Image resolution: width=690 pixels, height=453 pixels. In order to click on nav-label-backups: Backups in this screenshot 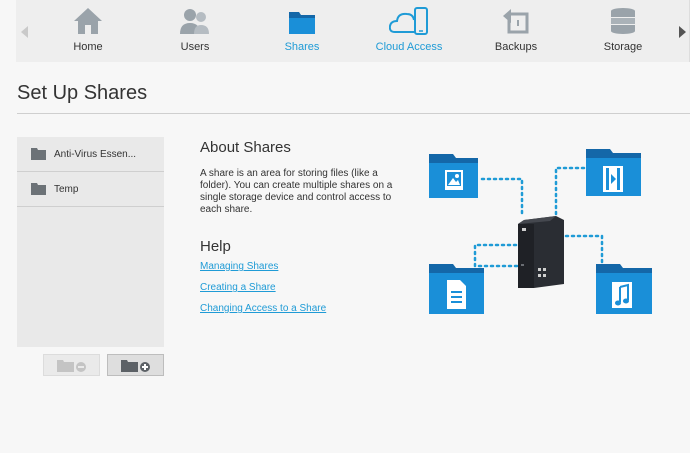, I will do `click(516, 47)`.